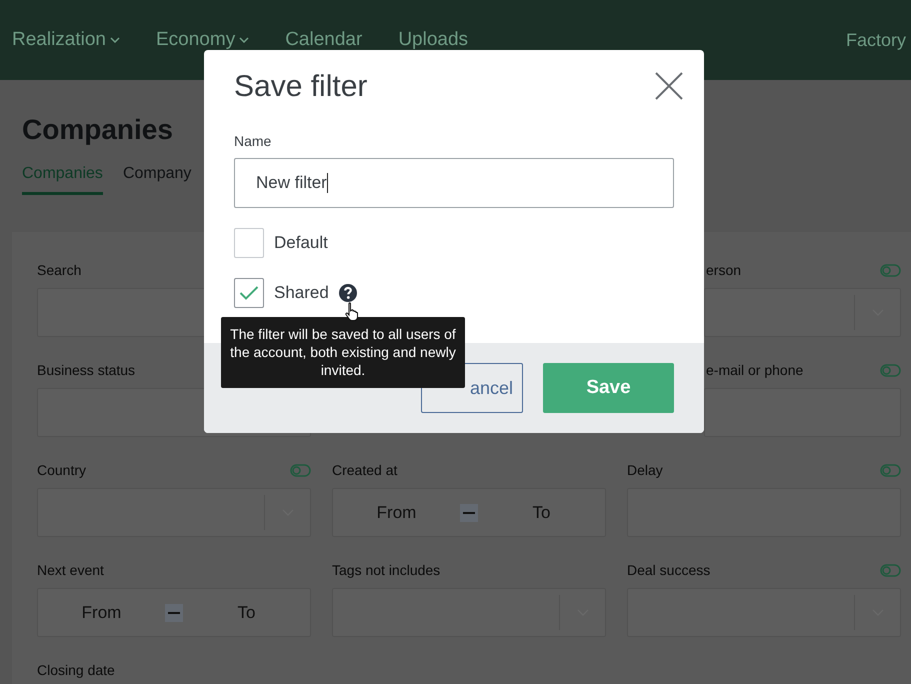 This screenshot has height=684, width=911. What do you see at coordinates (645, 470) in the screenshot?
I see `field-label: Delay` at bounding box center [645, 470].